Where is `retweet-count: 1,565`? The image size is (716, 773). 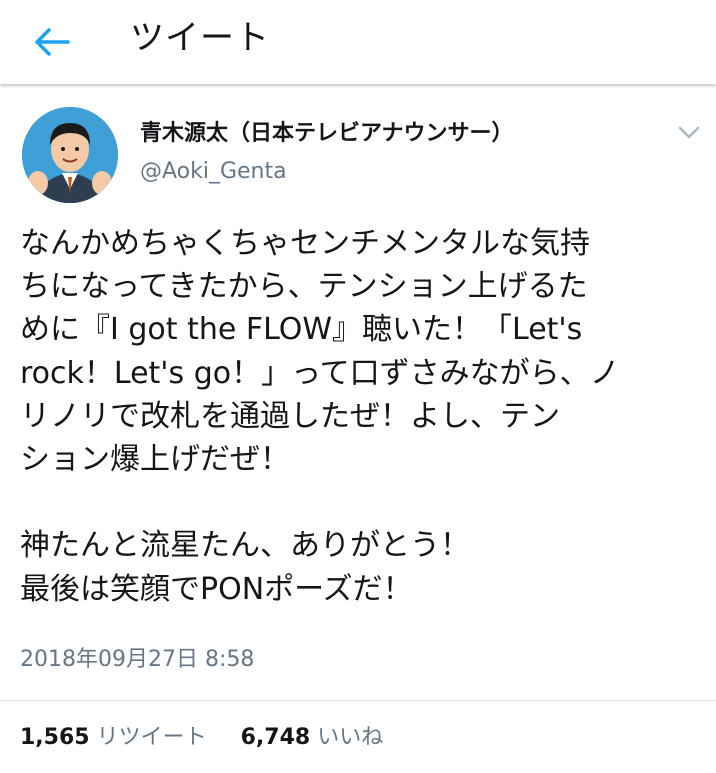
retweet-count: 1,565 is located at coordinates (55, 737).